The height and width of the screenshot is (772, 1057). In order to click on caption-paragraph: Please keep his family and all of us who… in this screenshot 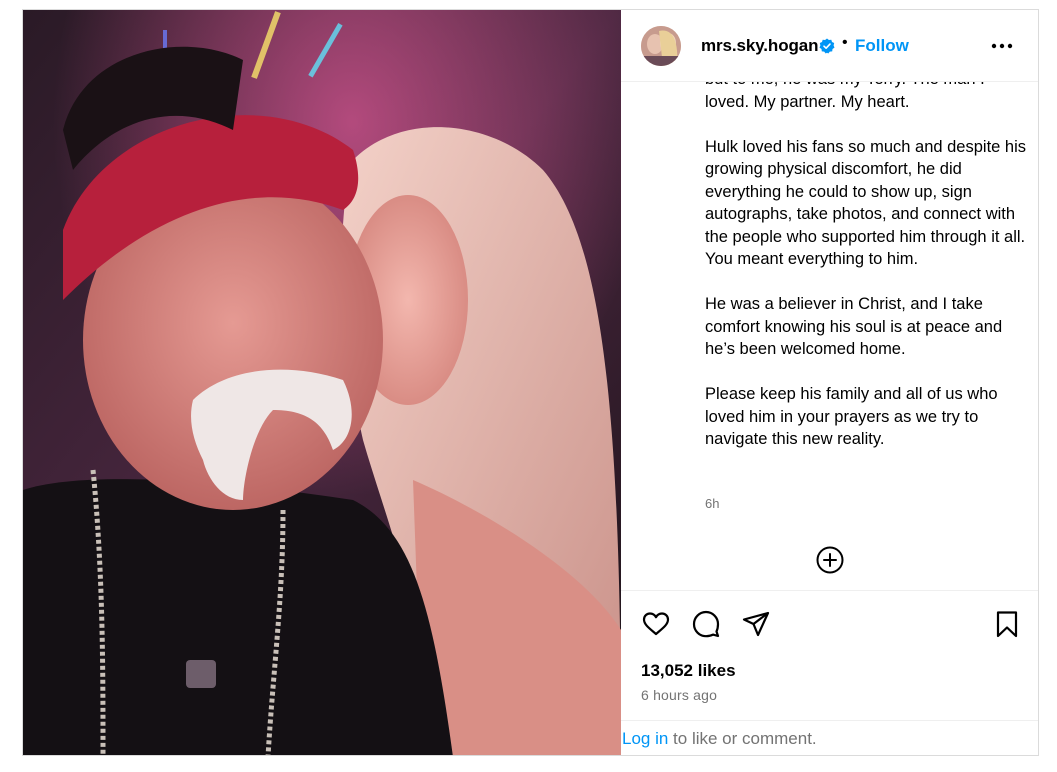, I will do `click(851, 416)`.